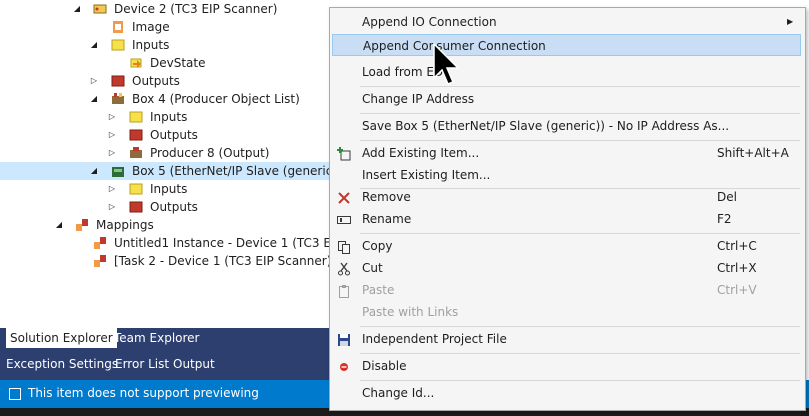 This screenshot has height=416, width=809. I want to click on inputs-folder-icon, so click(136, 117).